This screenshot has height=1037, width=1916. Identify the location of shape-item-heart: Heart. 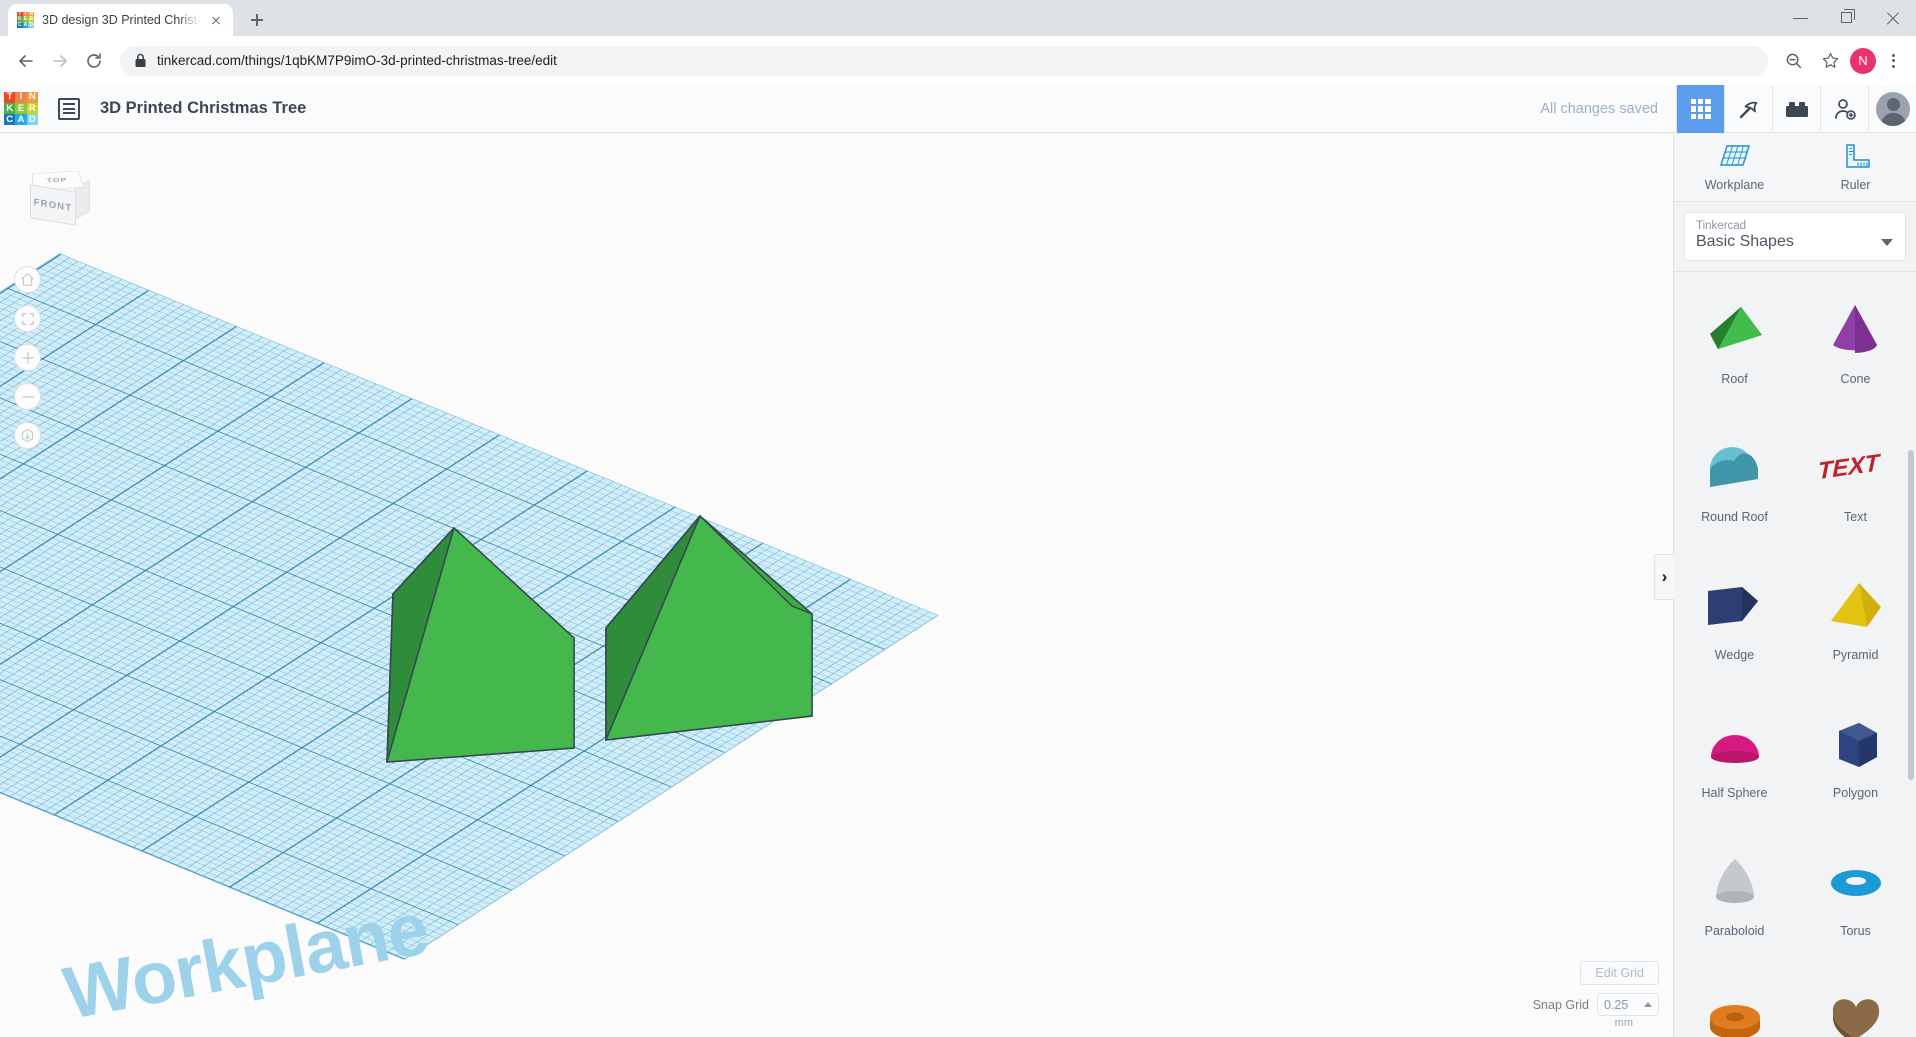
(1855, 1002).